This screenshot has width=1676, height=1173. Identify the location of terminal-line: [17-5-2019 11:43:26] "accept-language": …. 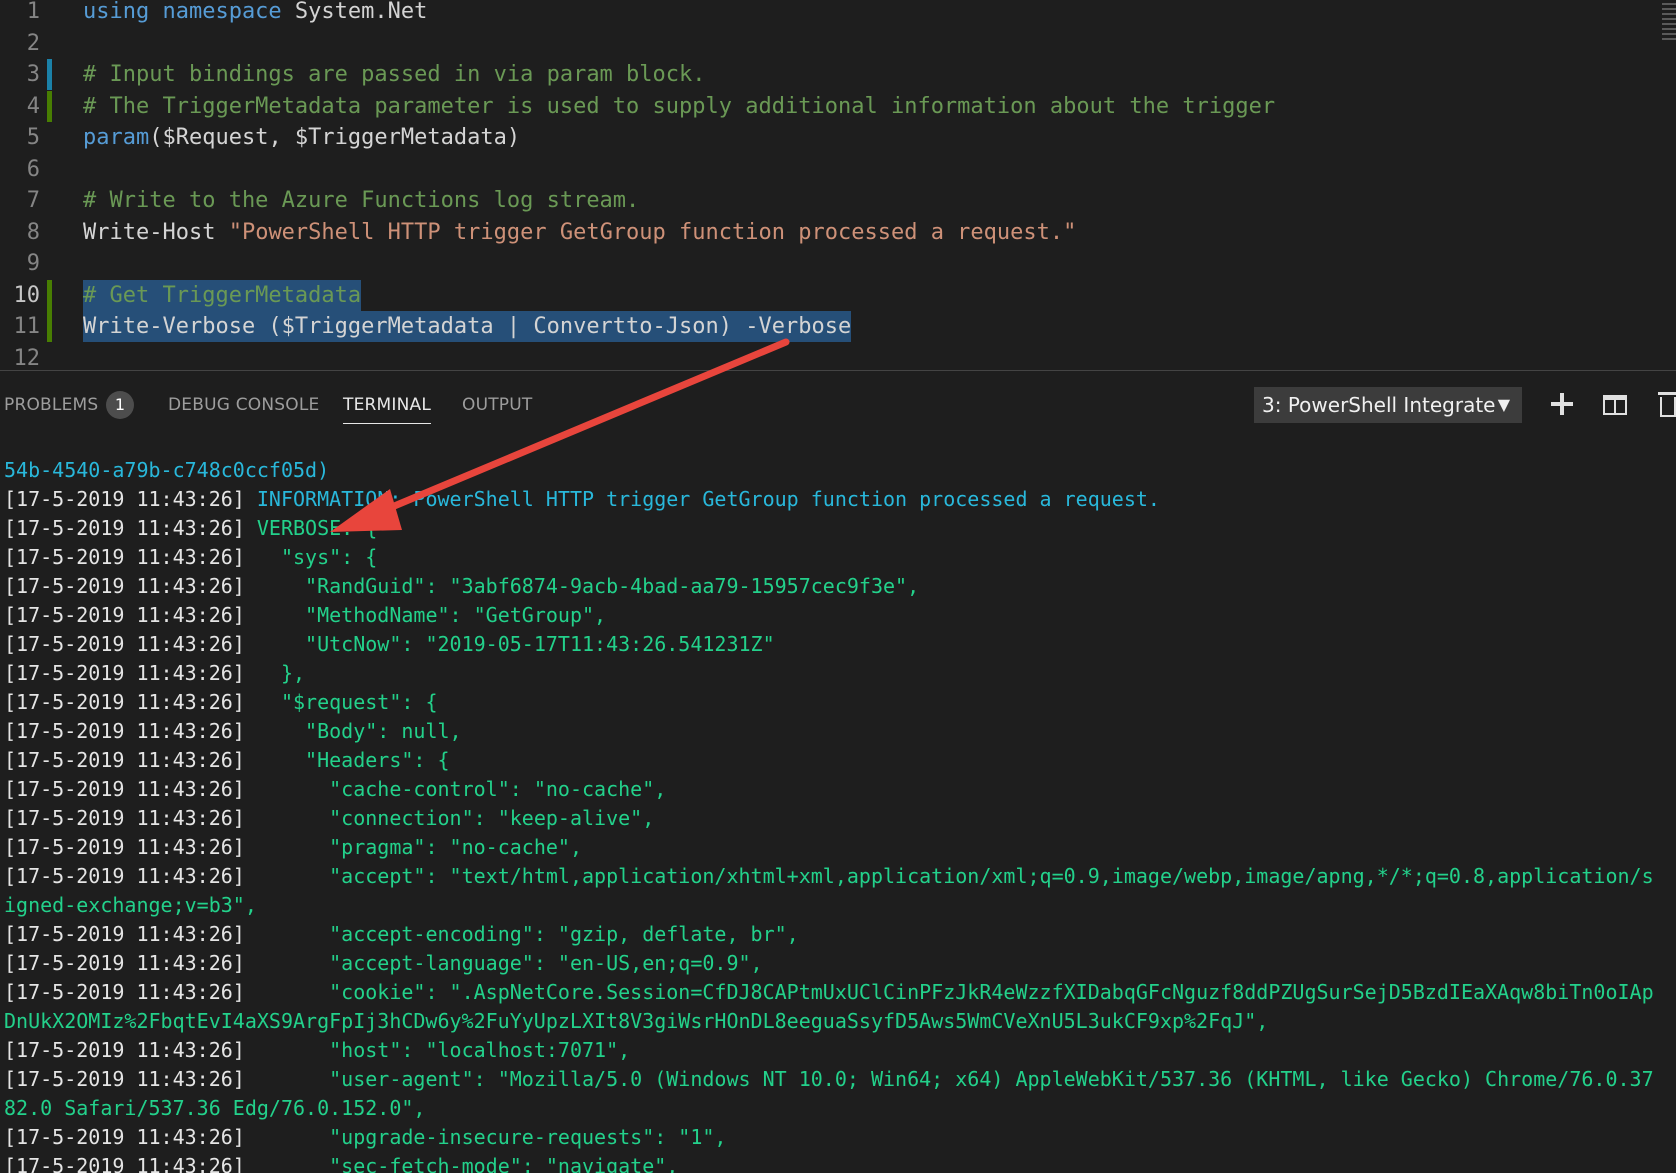
(838, 963).